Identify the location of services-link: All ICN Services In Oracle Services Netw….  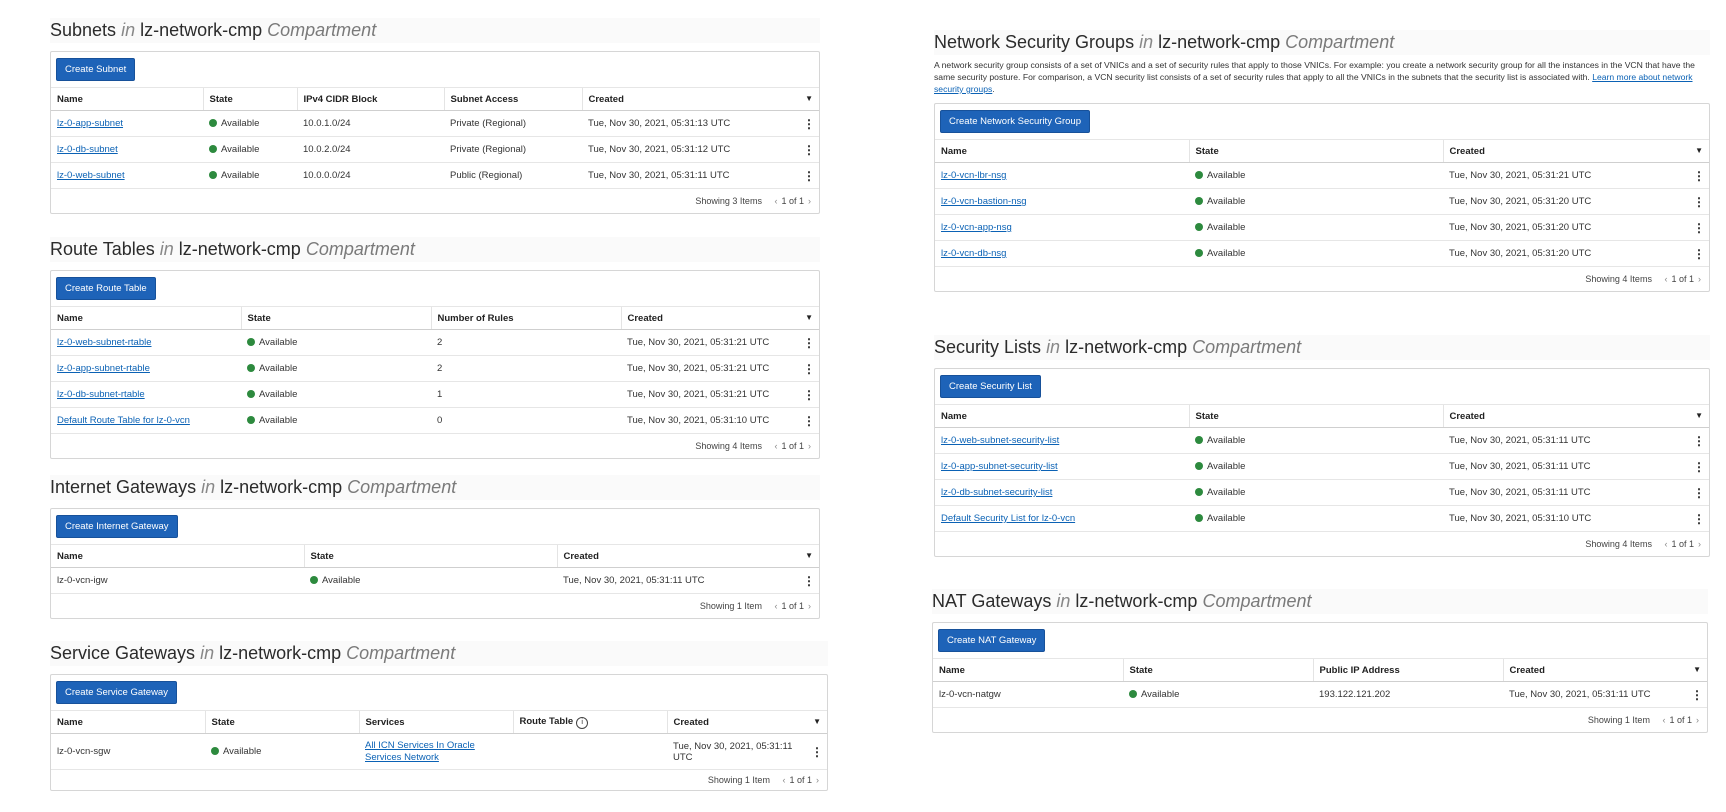
(420, 751).